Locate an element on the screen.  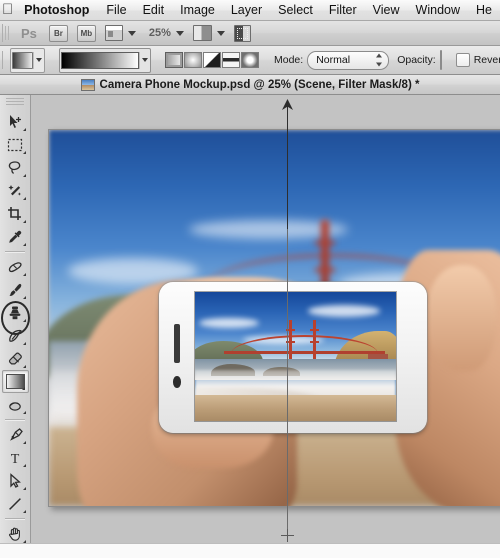
screen-golden-gate-bridge is located at coordinates (305, 342).